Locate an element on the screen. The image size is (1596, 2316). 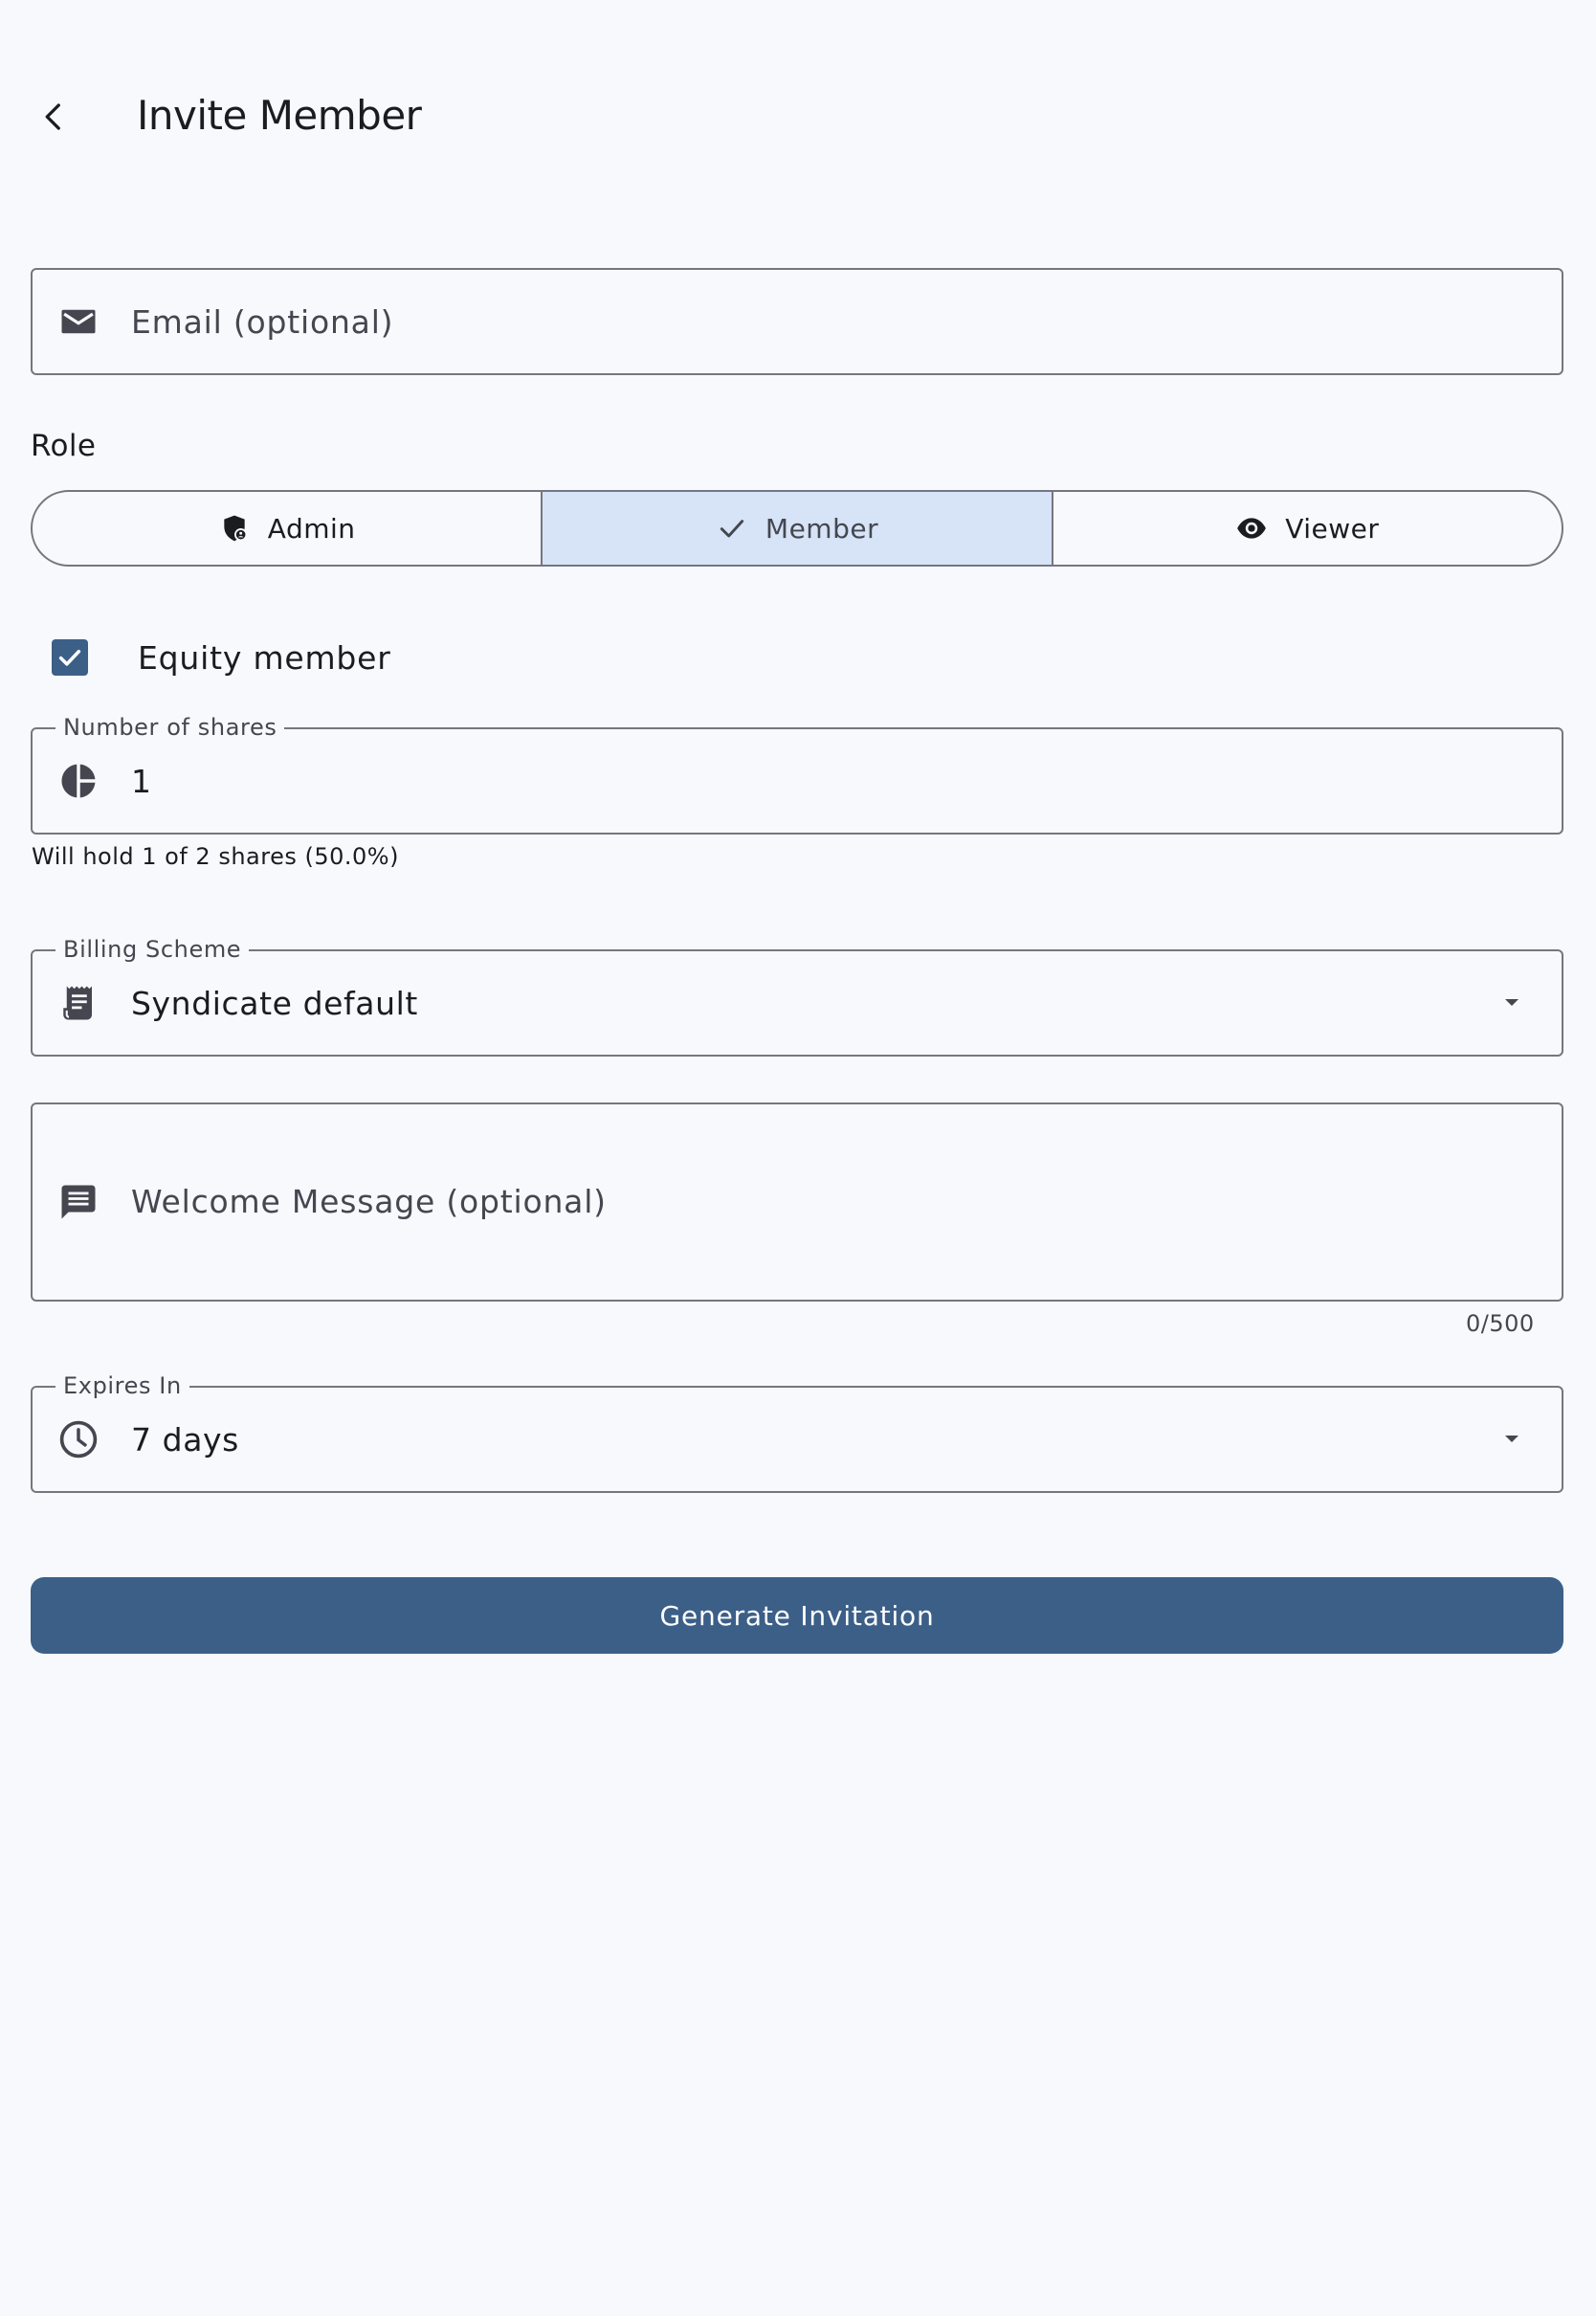
expires-in-label: Expires In is located at coordinates (122, 1385).